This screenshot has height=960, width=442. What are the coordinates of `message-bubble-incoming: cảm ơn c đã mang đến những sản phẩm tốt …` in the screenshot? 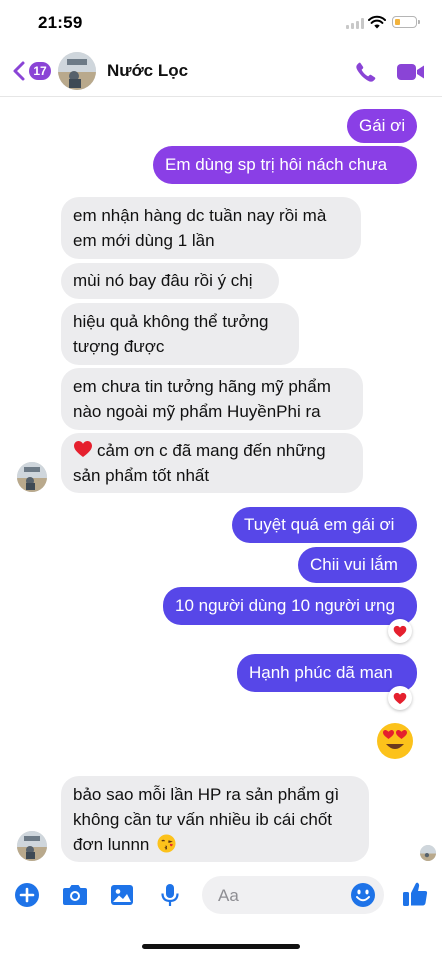 It's located at (212, 463).